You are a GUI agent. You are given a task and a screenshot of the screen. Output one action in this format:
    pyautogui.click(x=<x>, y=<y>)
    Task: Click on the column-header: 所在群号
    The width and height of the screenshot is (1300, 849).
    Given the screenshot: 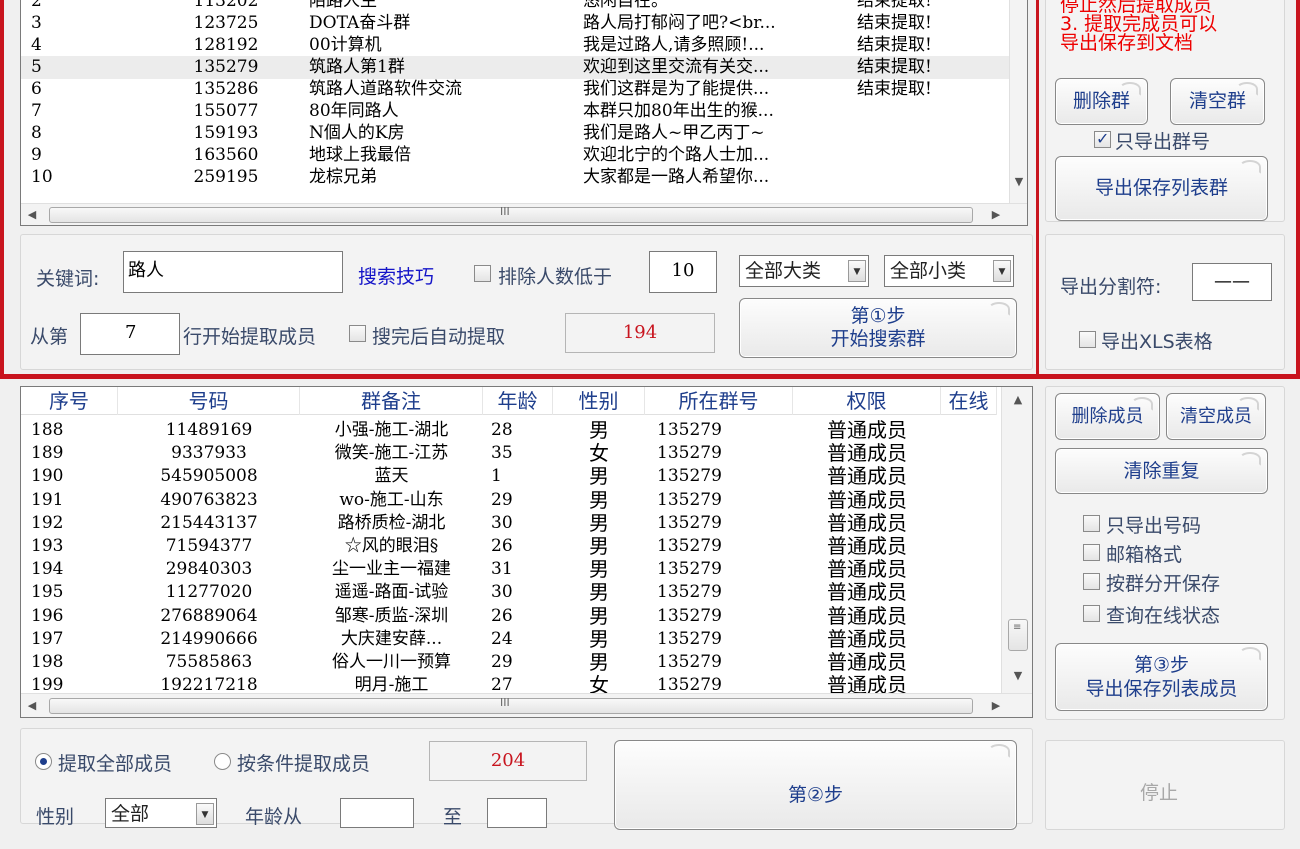 What is the action you would take?
    pyautogui.click(x=719, y=401)
    